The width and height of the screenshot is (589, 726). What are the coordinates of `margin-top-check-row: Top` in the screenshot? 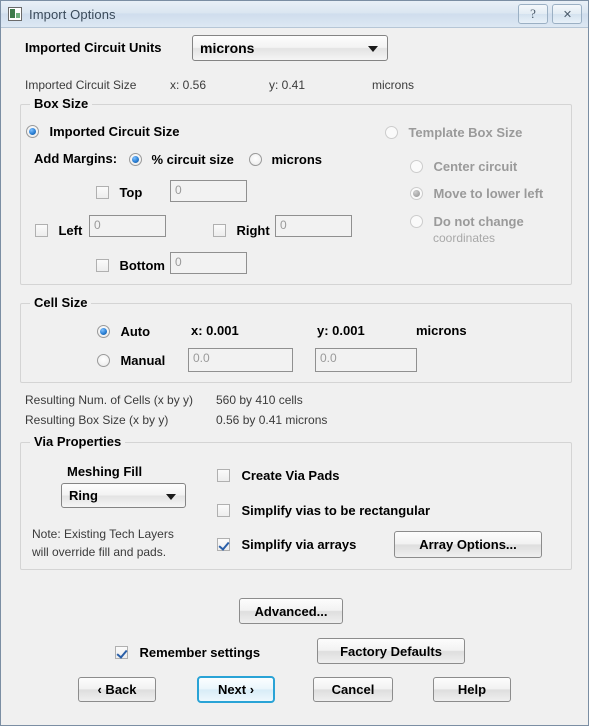 It's located at (119, 193).